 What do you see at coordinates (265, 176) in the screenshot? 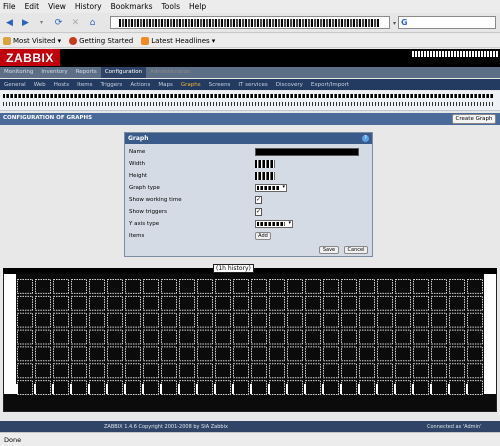
I see `height-field` at bounding box center [265, 176].